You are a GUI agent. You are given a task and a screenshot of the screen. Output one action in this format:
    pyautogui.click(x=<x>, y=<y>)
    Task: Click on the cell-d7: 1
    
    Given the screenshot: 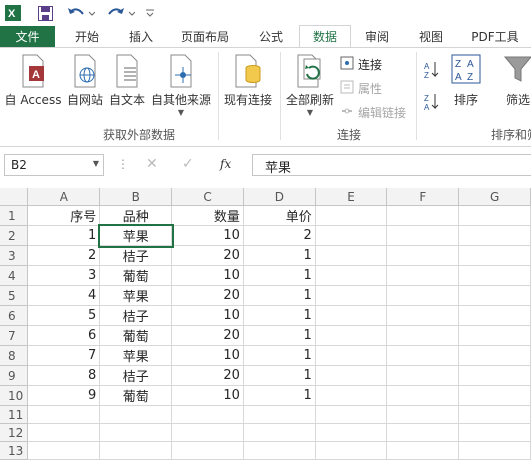 What is the action you would take?
    pyautogui.click(x=279, y=335)
    